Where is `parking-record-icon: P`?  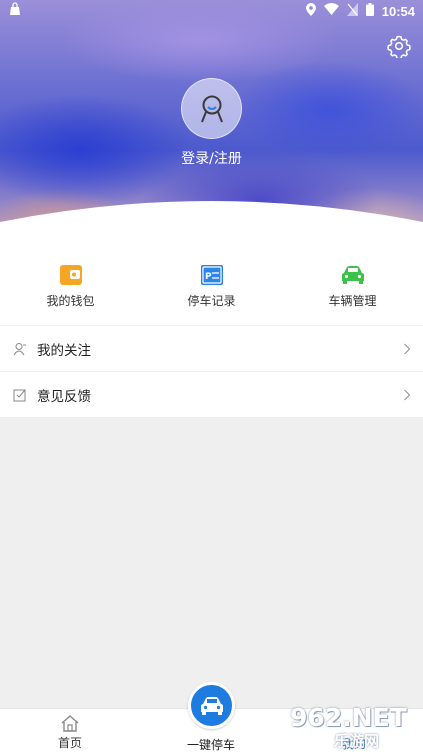
parking-record-icon: P is located at coordinates (211, 275).